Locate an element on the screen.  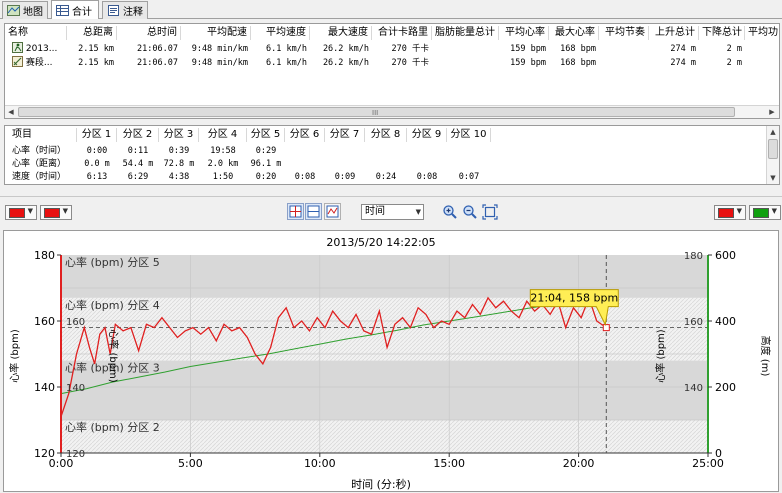
left-color-picker-1: ▼ is located at coordinates (21, 212).